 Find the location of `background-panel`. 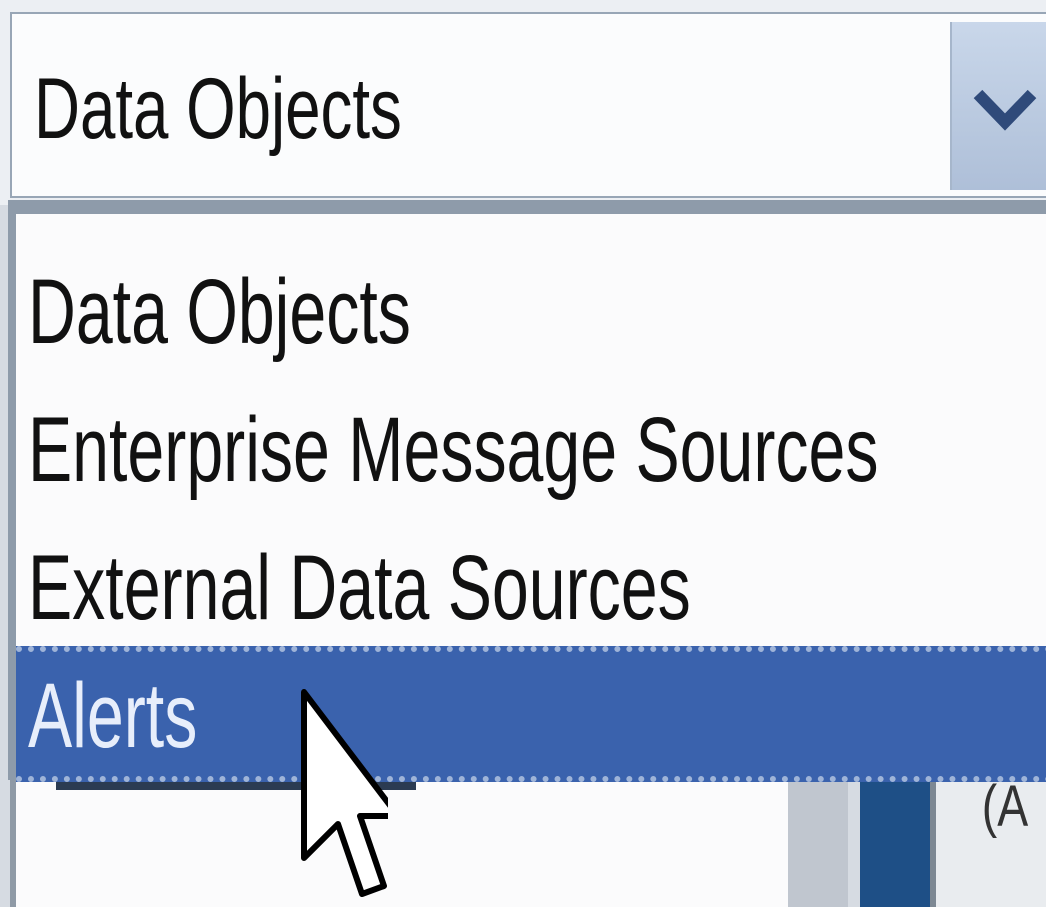

background-panel is located at coordinates (402, 833).